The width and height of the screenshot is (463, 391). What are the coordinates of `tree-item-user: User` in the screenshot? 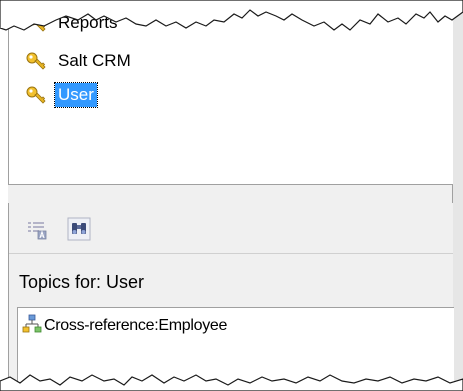 It's located at (61, 95).